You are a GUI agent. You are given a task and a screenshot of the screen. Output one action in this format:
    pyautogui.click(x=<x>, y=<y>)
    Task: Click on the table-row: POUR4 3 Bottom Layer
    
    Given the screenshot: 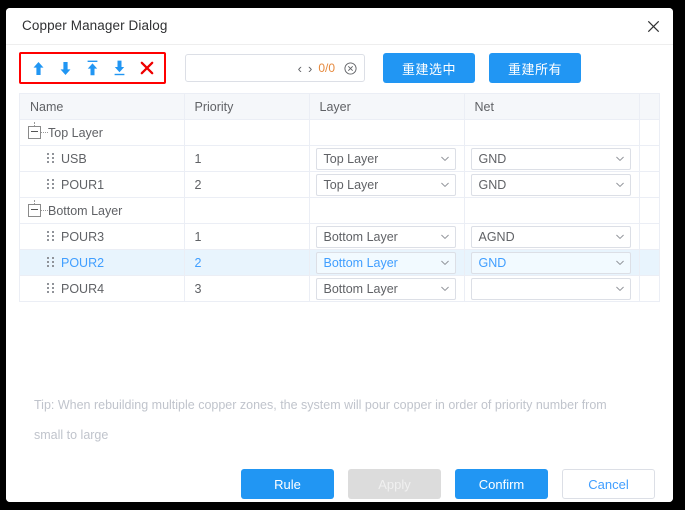 What is the action you would take?
    pyautogui.click(x=339, y=288)
    